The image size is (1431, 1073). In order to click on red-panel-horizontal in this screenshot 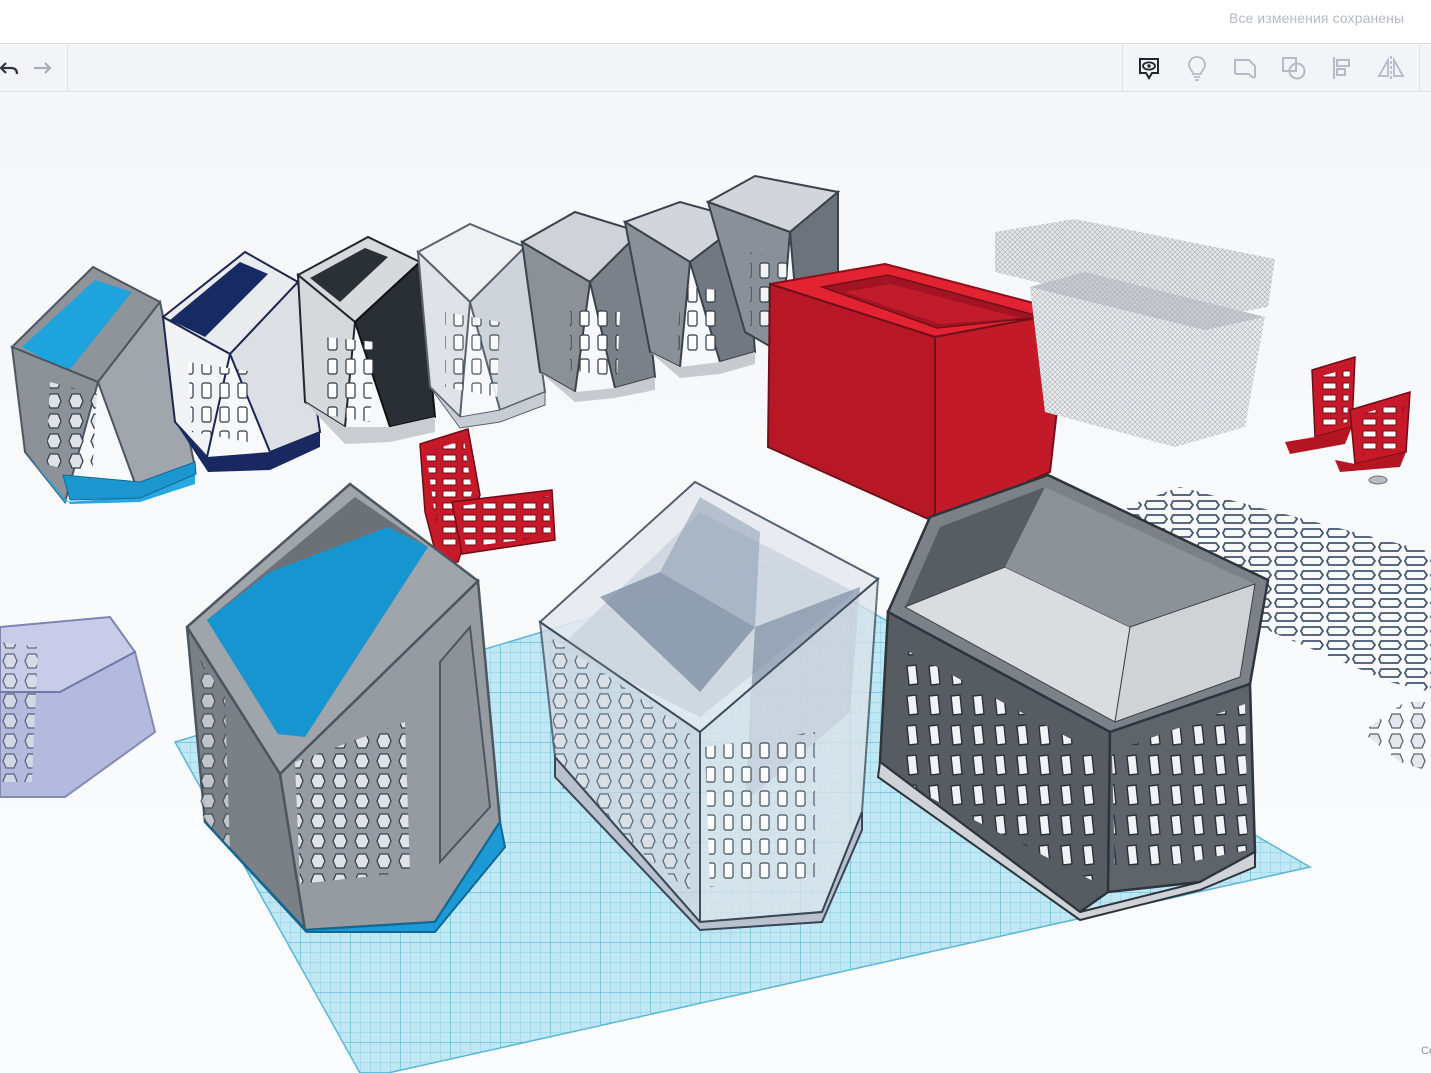, I will do `click(503, 522)`.